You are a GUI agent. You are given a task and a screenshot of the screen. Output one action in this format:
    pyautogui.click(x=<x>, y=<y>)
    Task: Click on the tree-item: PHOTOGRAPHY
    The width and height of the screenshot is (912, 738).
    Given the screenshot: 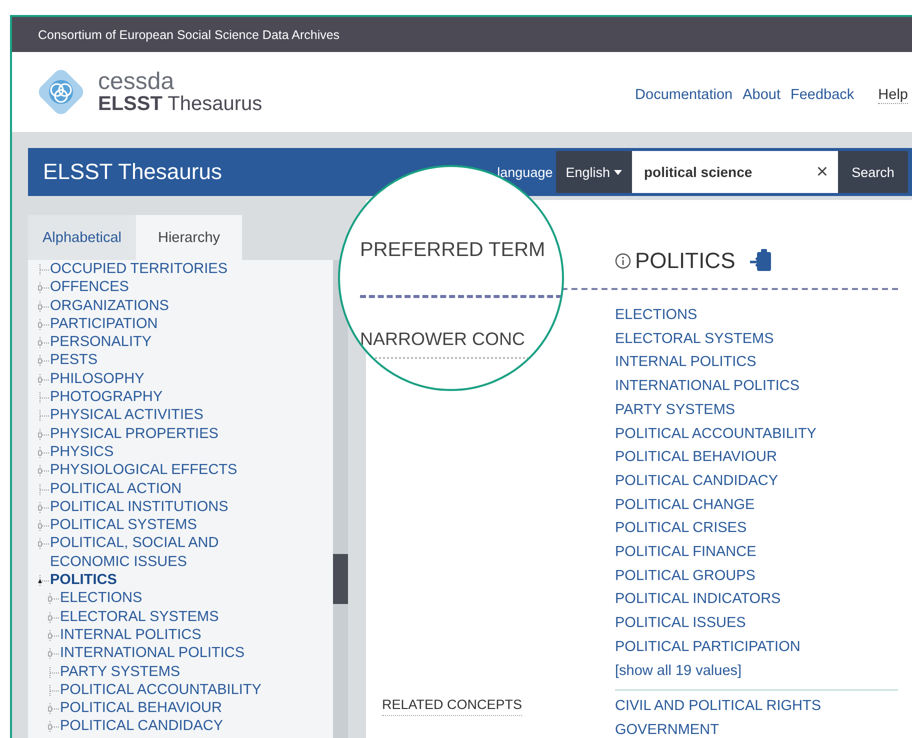 What is the action you would take?
    pyautogui.click(x=106, y=397)
    